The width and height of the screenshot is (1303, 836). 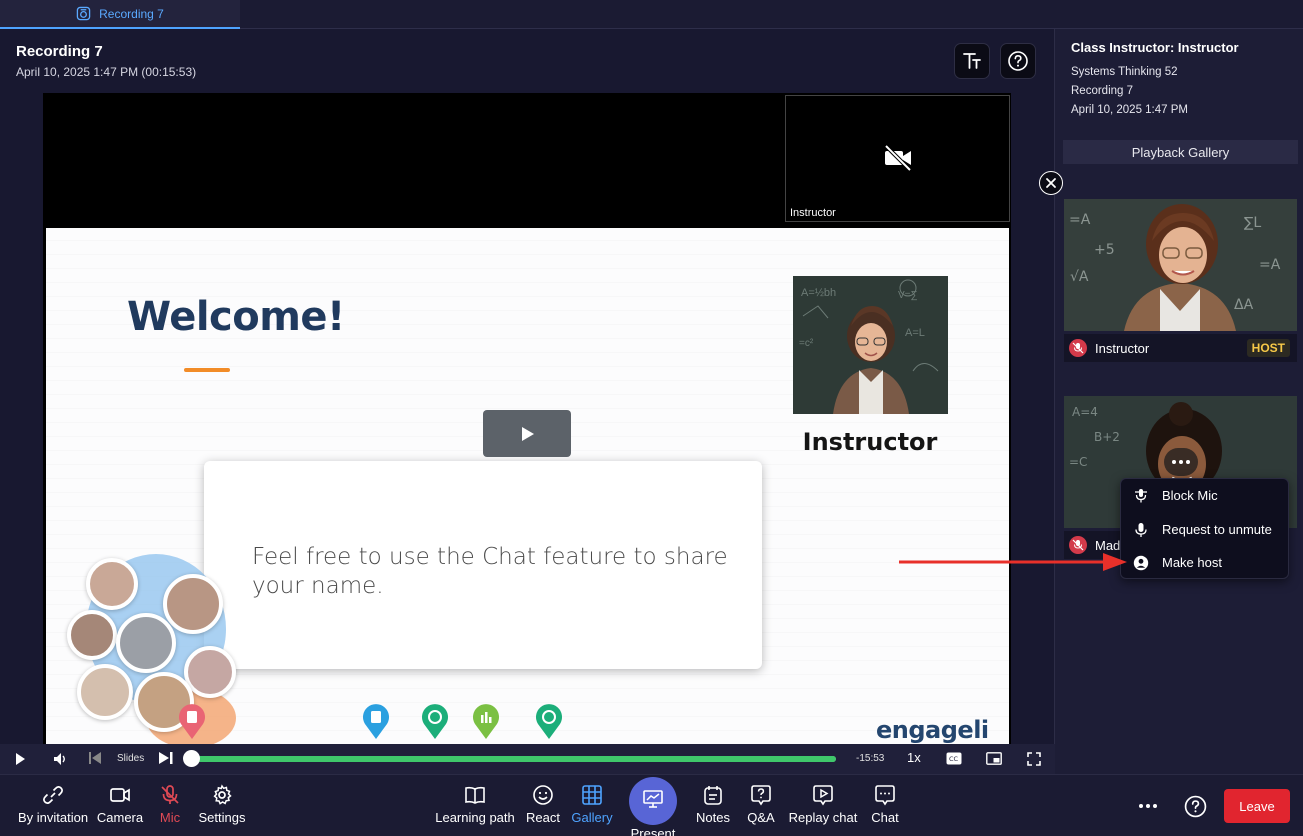 I want to click on replay-chat-icon, so click(x=823, y=795).